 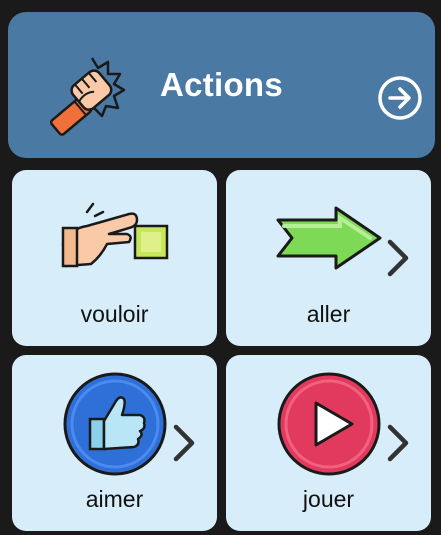 What do you see at coordinates (114, 314) in the screenshot?
I see `tile-label: vouloir` at bounding box center [114, 314].